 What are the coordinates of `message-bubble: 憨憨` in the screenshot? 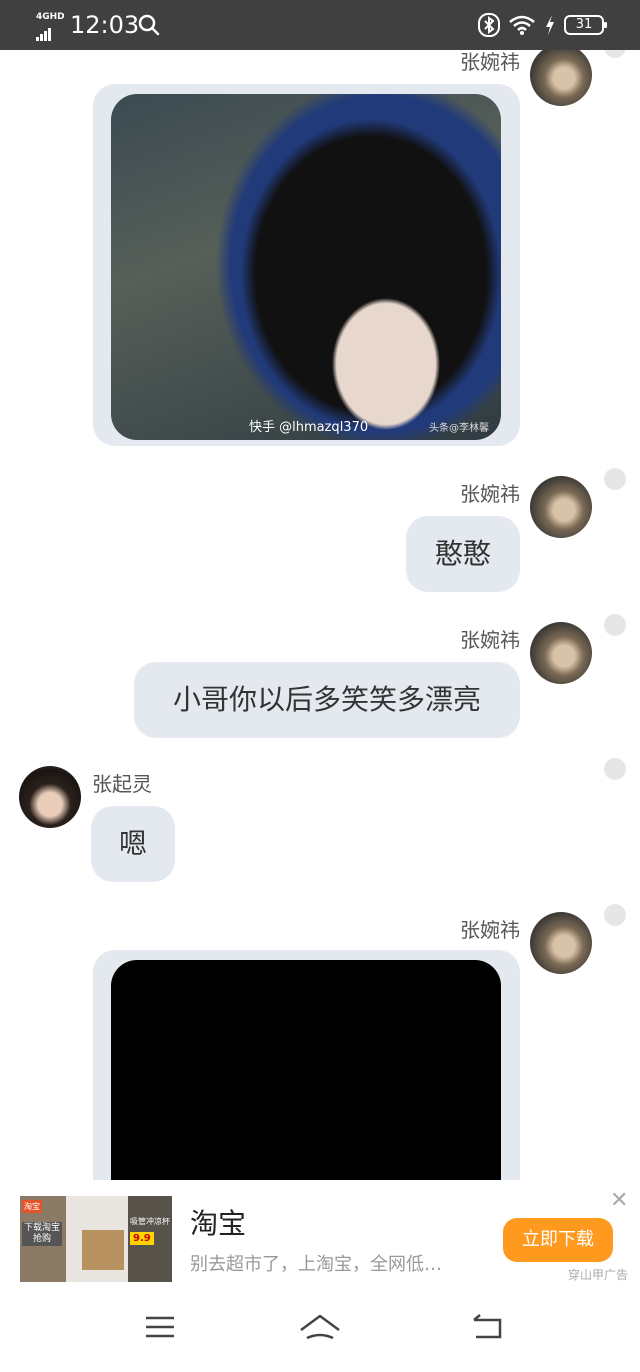 It's located at (463, 554).